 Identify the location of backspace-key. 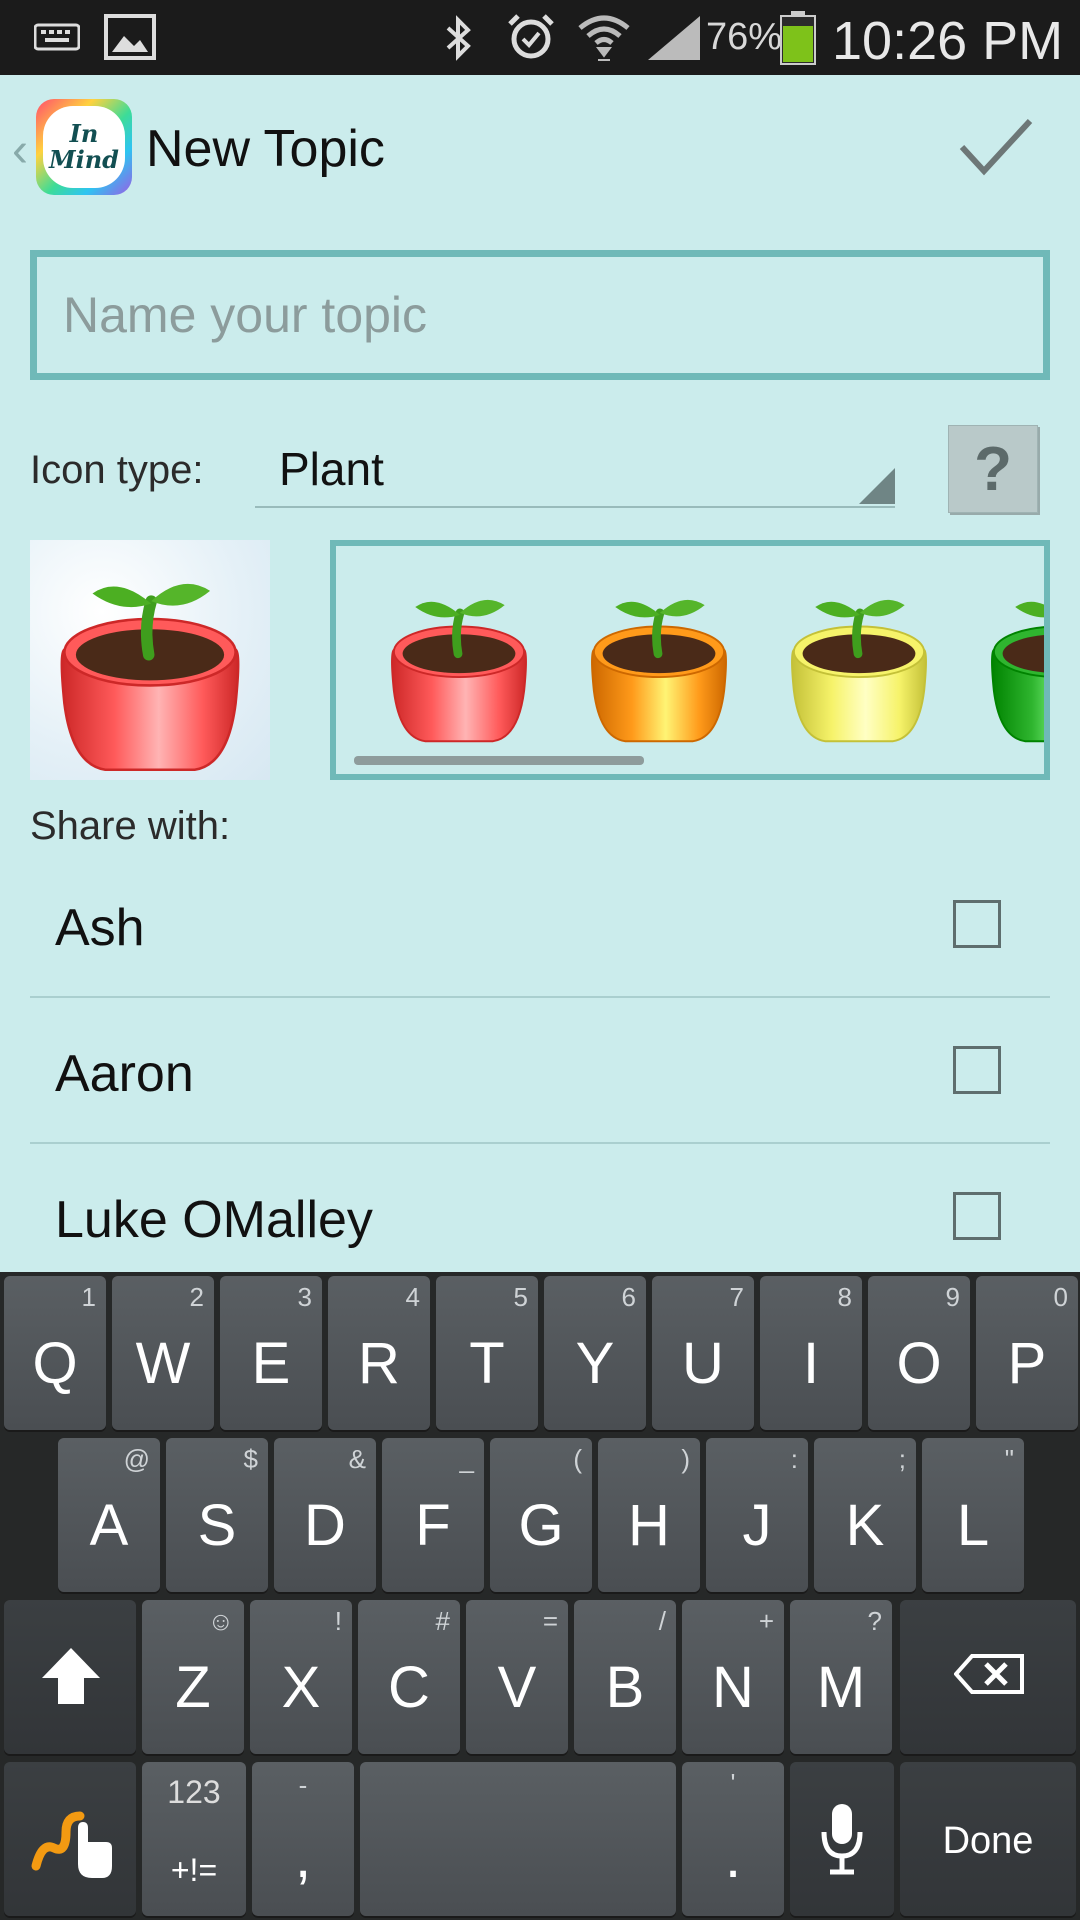
(988, 1677).